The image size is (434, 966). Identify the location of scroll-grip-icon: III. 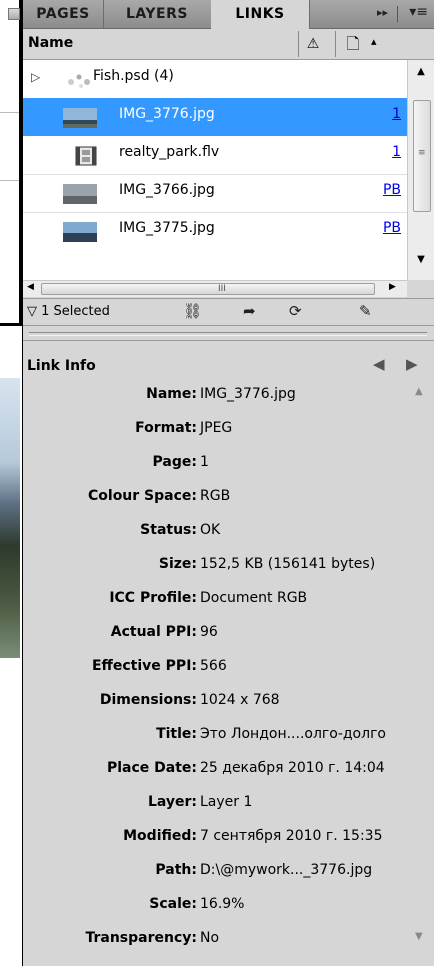
(222, 289).